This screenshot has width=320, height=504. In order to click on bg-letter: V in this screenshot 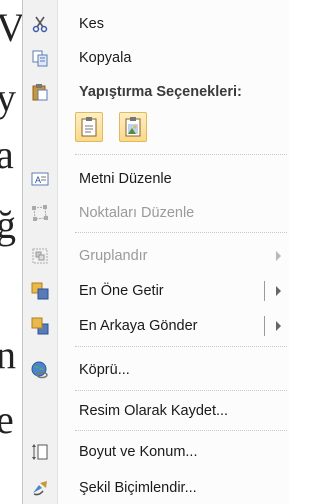, I will do `click(11, 27)`.